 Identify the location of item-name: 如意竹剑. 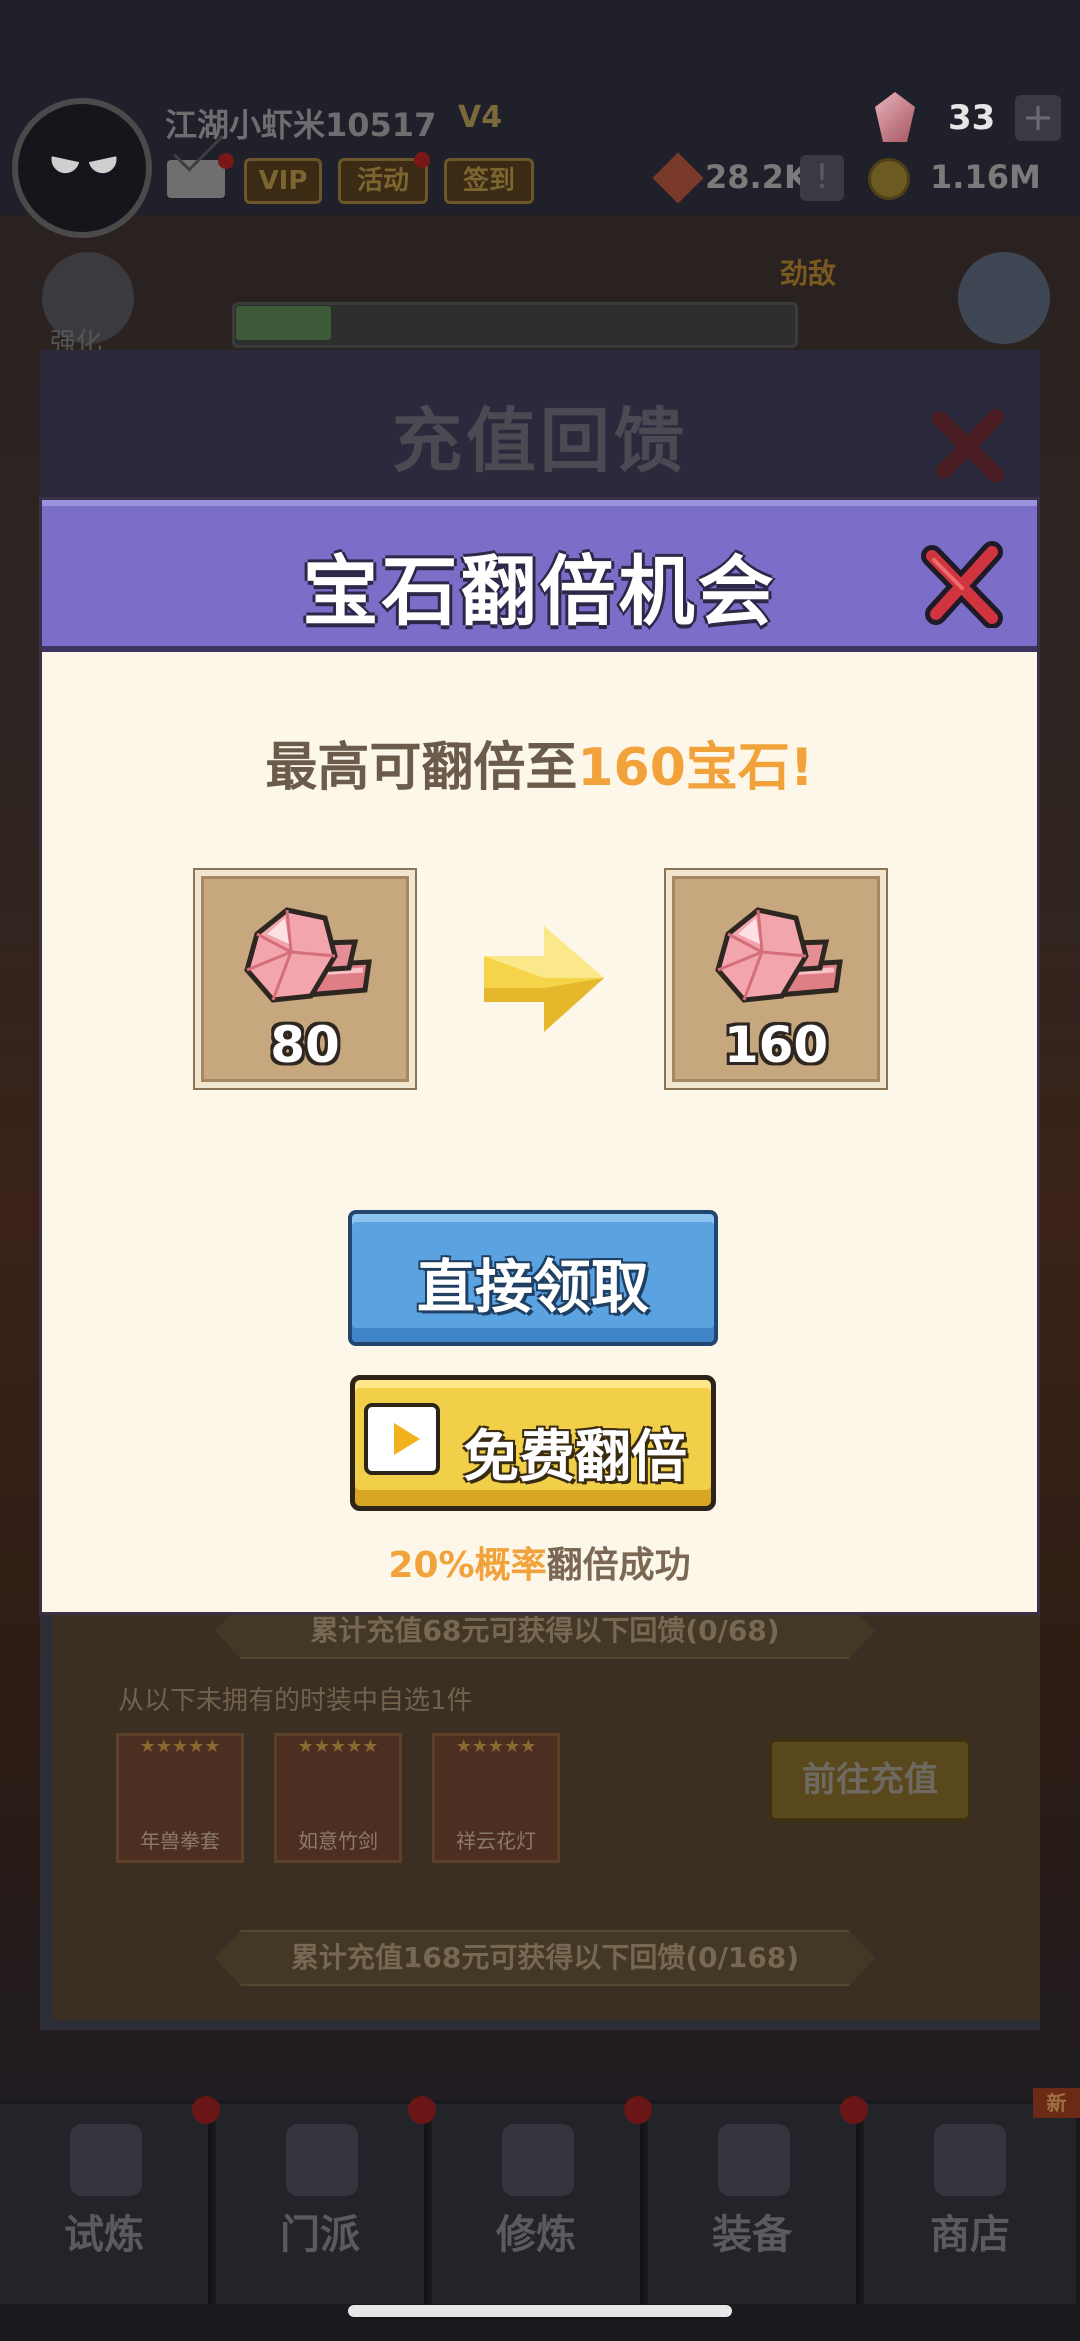
(338, 1841).